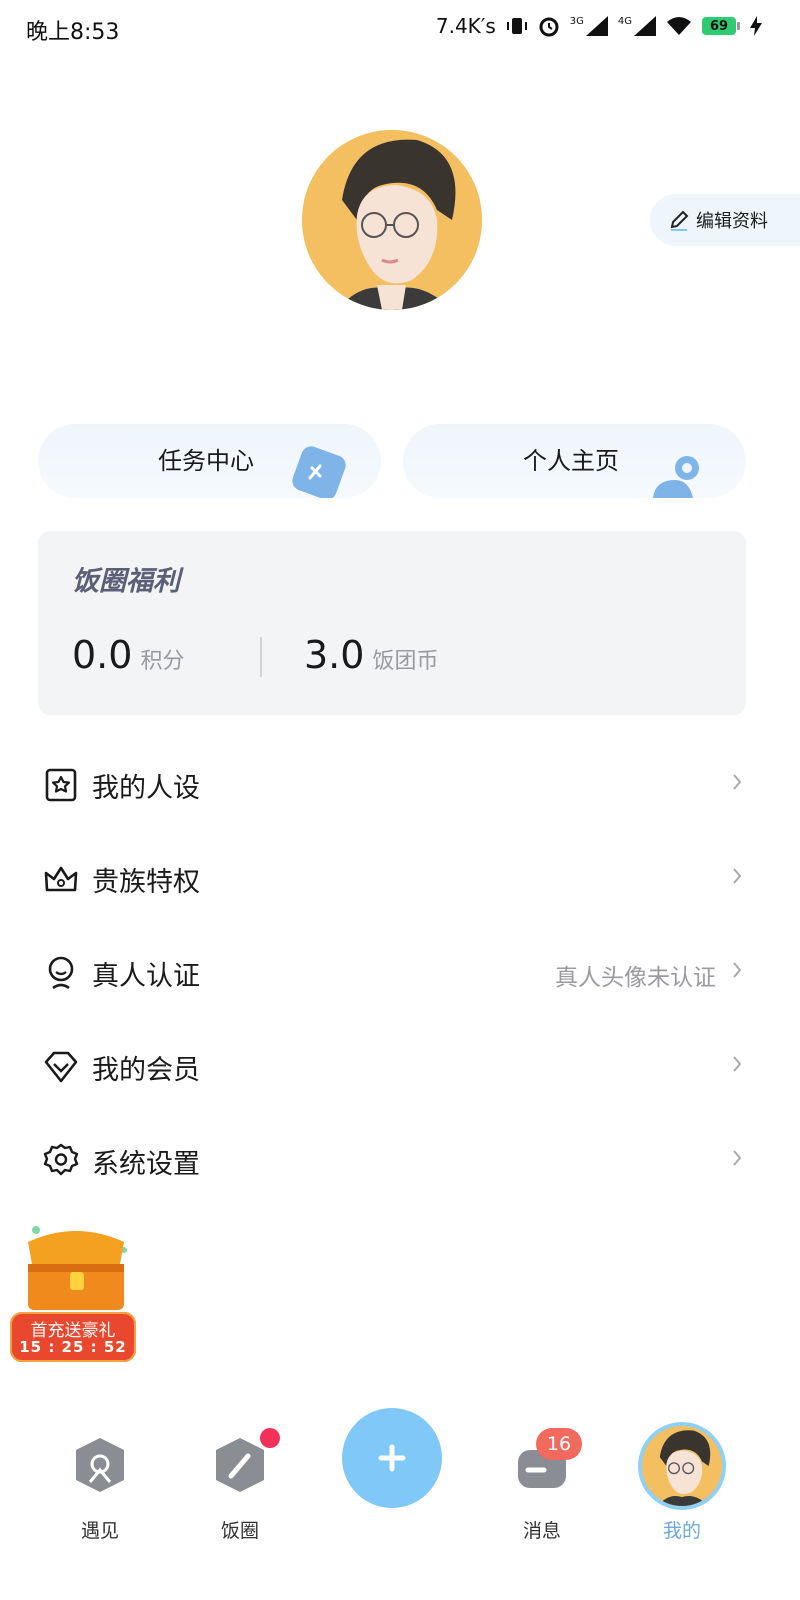 The image size is (800, 1600). What do you see at coordinates (465, 26) in the screenshot?
I see `network-speed: 7.4K′s` at bounding box center [465, 26].